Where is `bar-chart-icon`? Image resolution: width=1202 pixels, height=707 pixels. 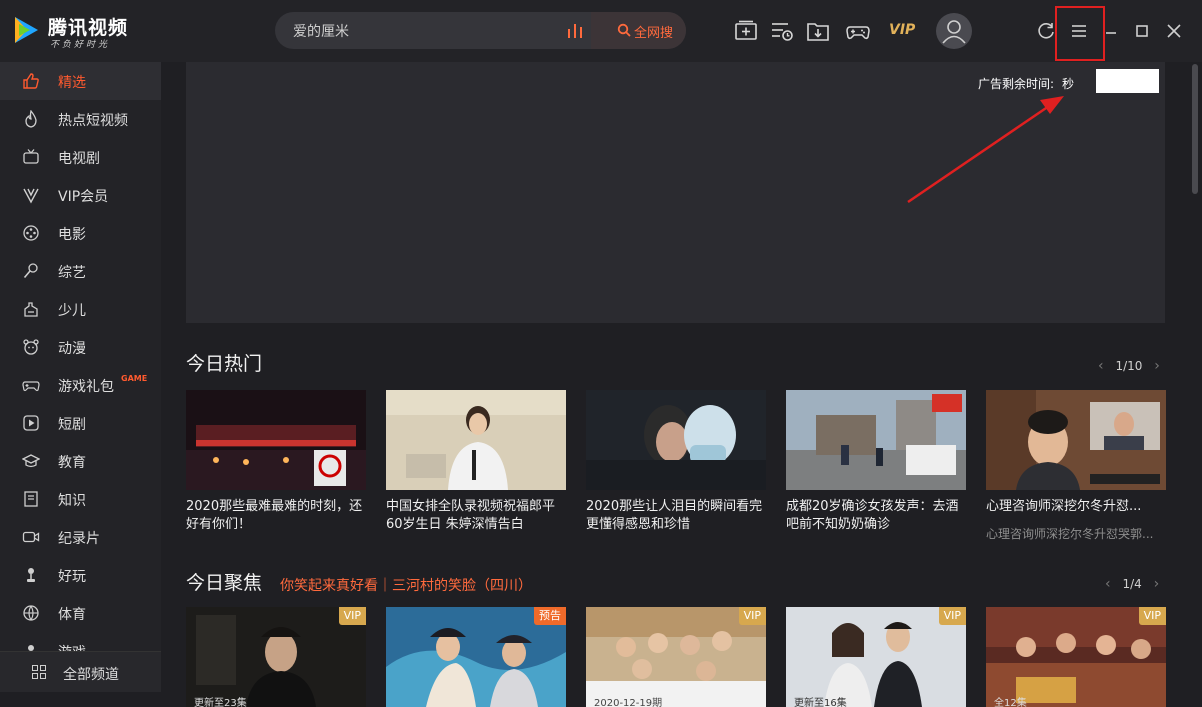
bar-chart-icon is located at coordinates (575, 30).